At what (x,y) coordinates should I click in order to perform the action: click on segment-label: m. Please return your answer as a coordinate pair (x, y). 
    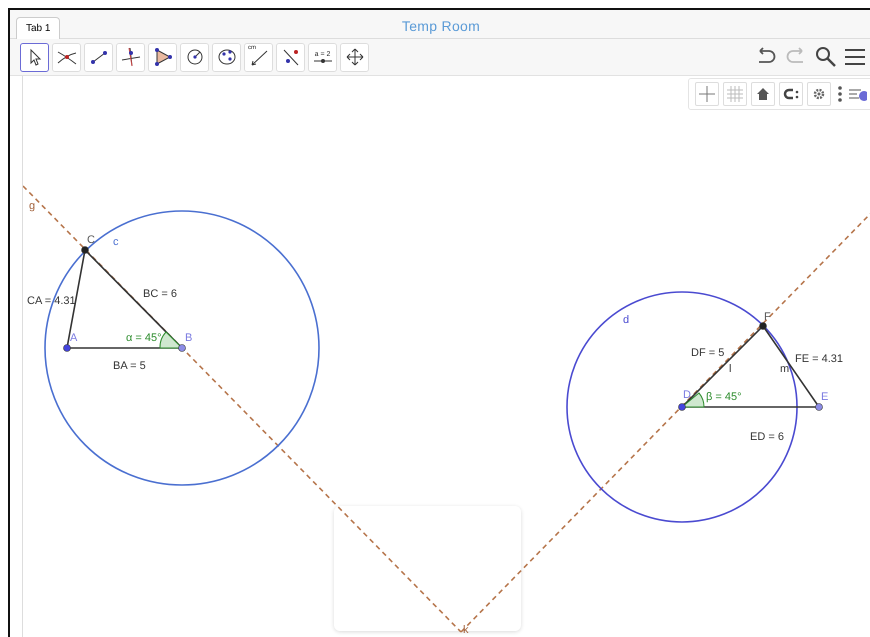
    Looking at the image, I should click on (785, 369).